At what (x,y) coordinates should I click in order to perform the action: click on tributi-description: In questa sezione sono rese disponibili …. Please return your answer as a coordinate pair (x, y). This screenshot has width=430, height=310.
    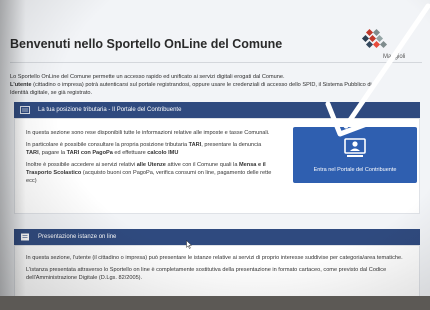
    Looking at the image, I should click on (151, 159).